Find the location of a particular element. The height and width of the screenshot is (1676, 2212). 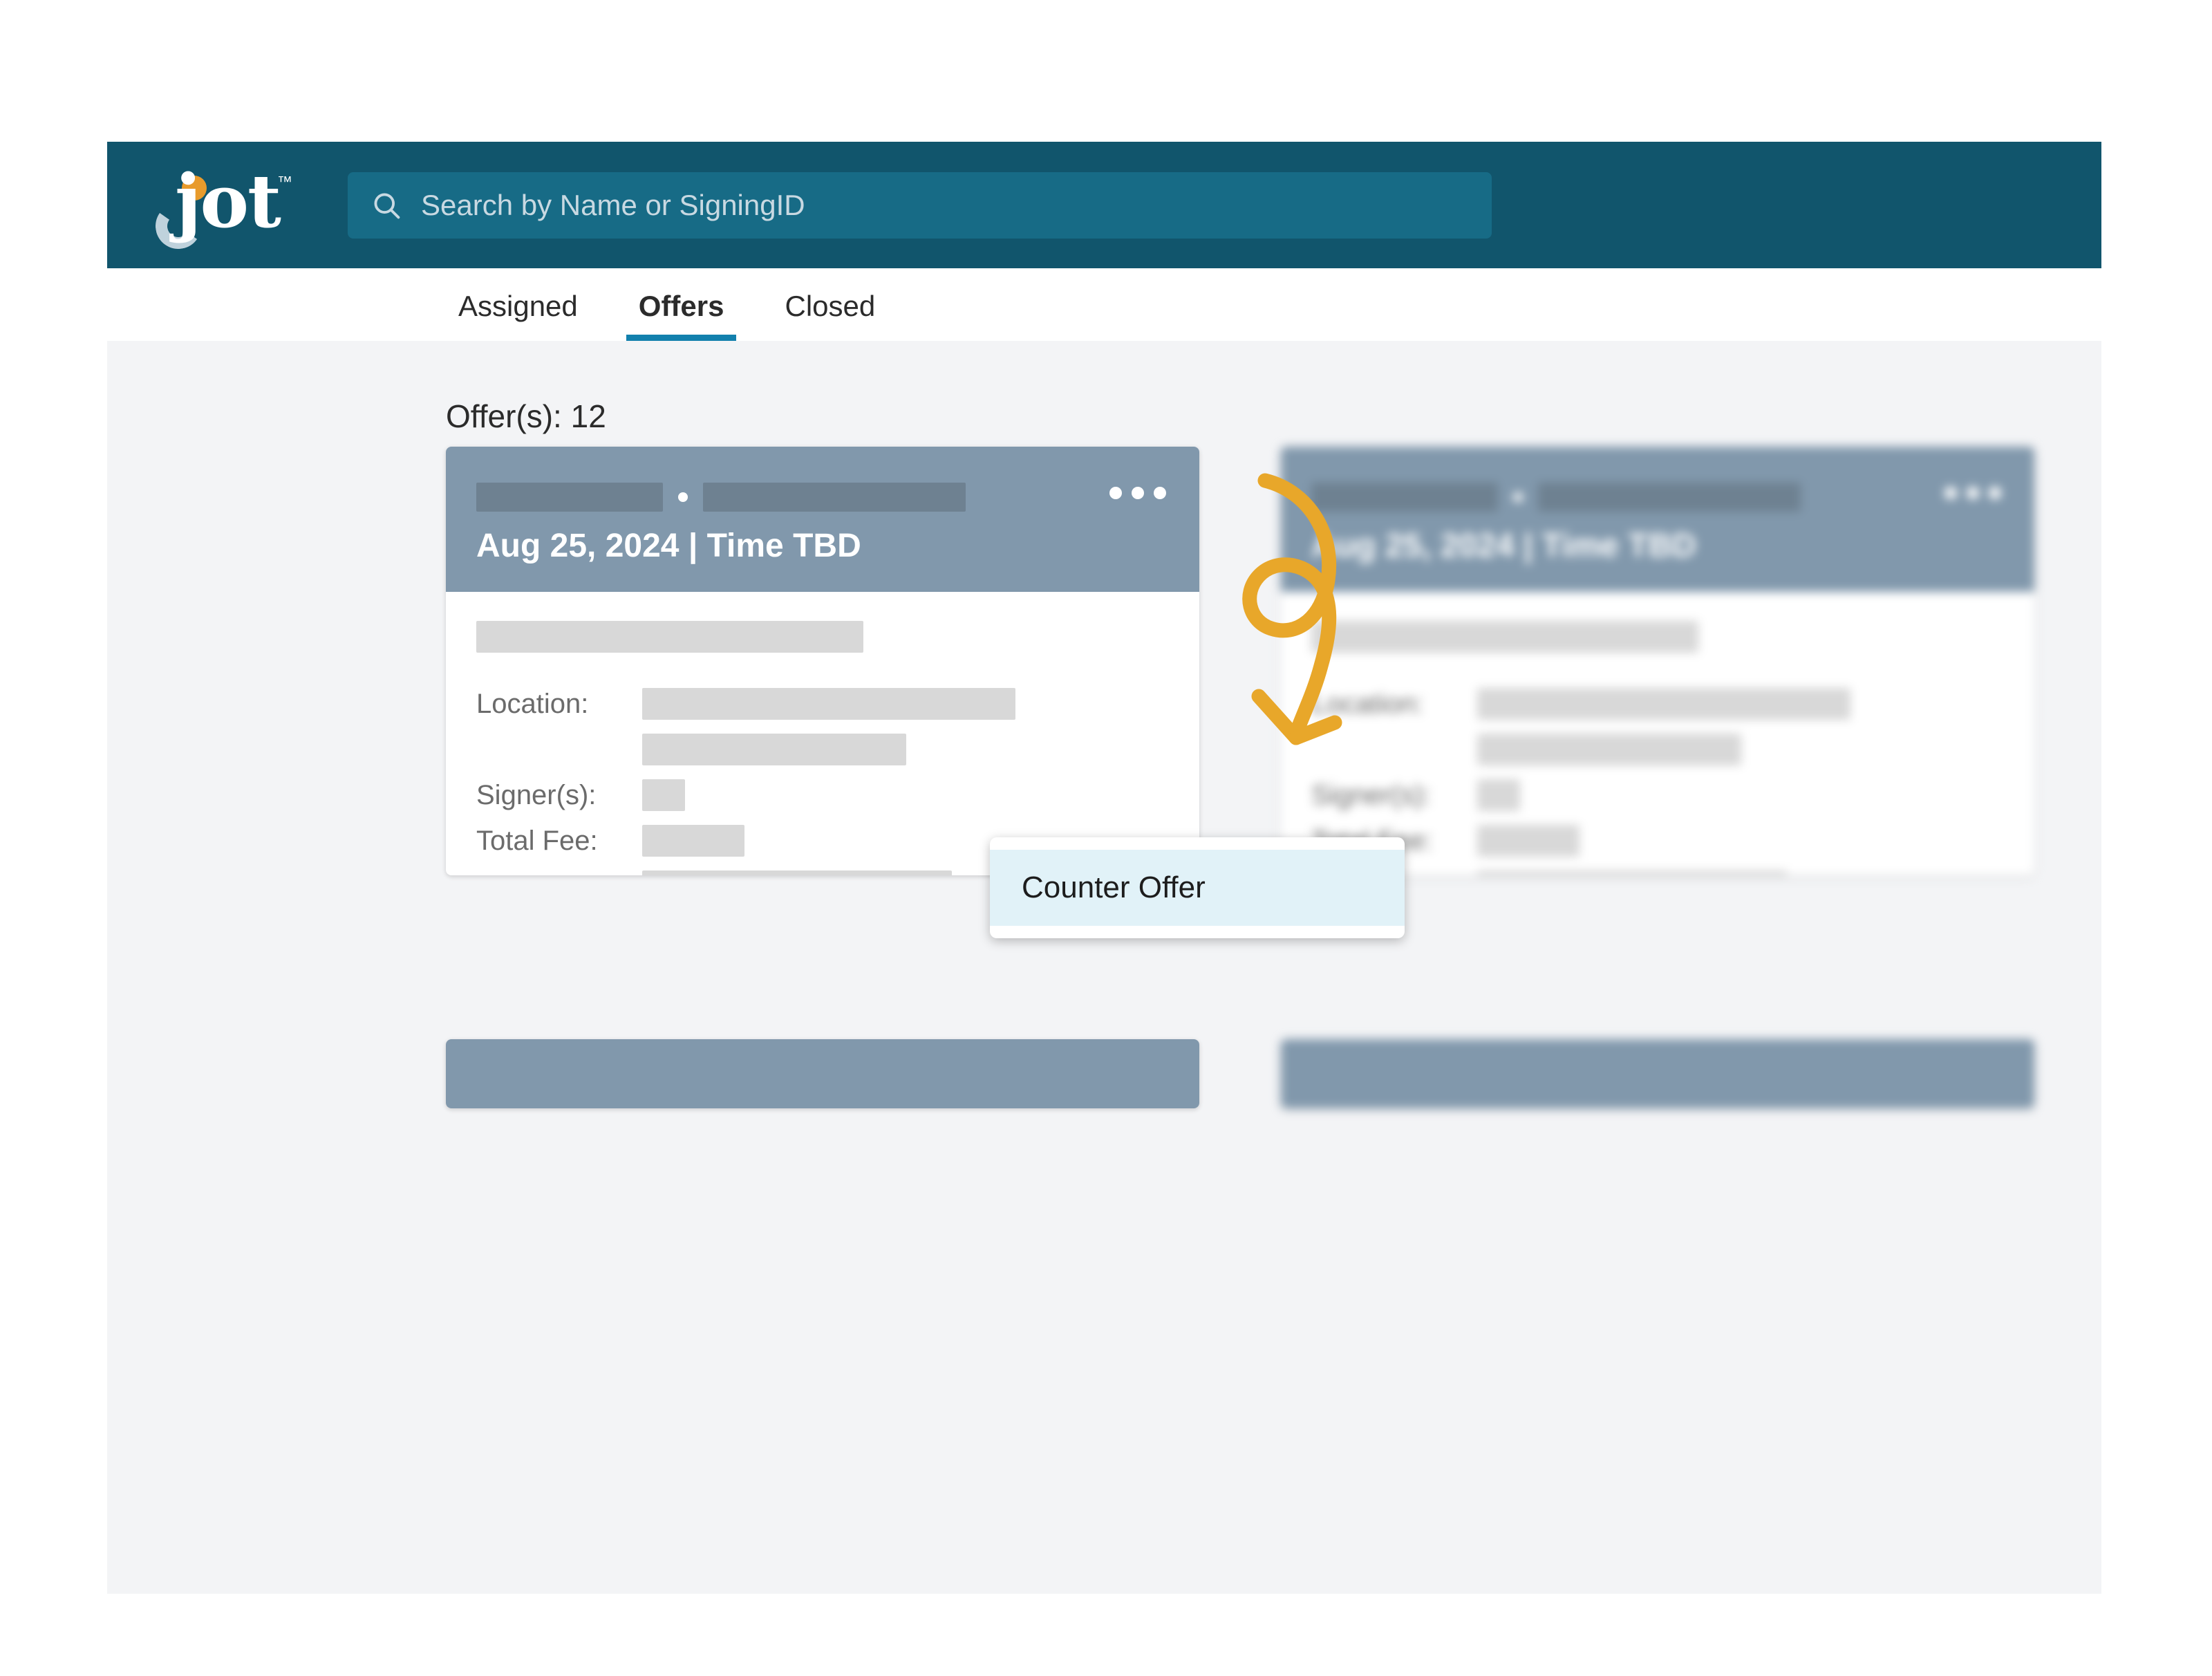

field-return-by: Return By: is located at coordinates (1657, 871).